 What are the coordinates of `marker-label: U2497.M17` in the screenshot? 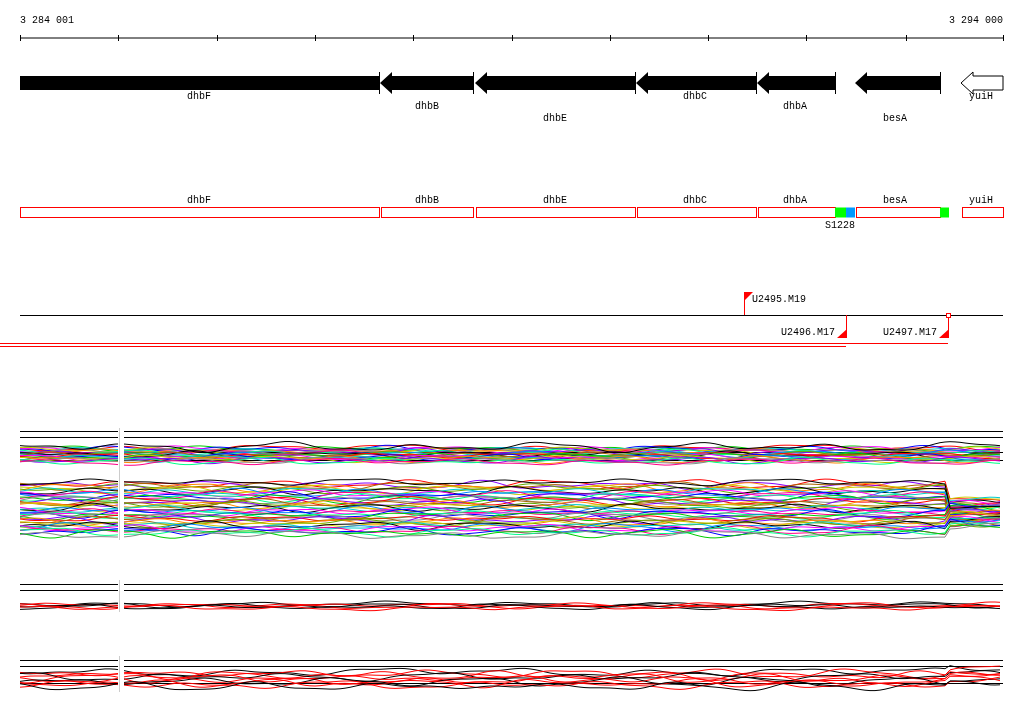 It's located at (910, 332).